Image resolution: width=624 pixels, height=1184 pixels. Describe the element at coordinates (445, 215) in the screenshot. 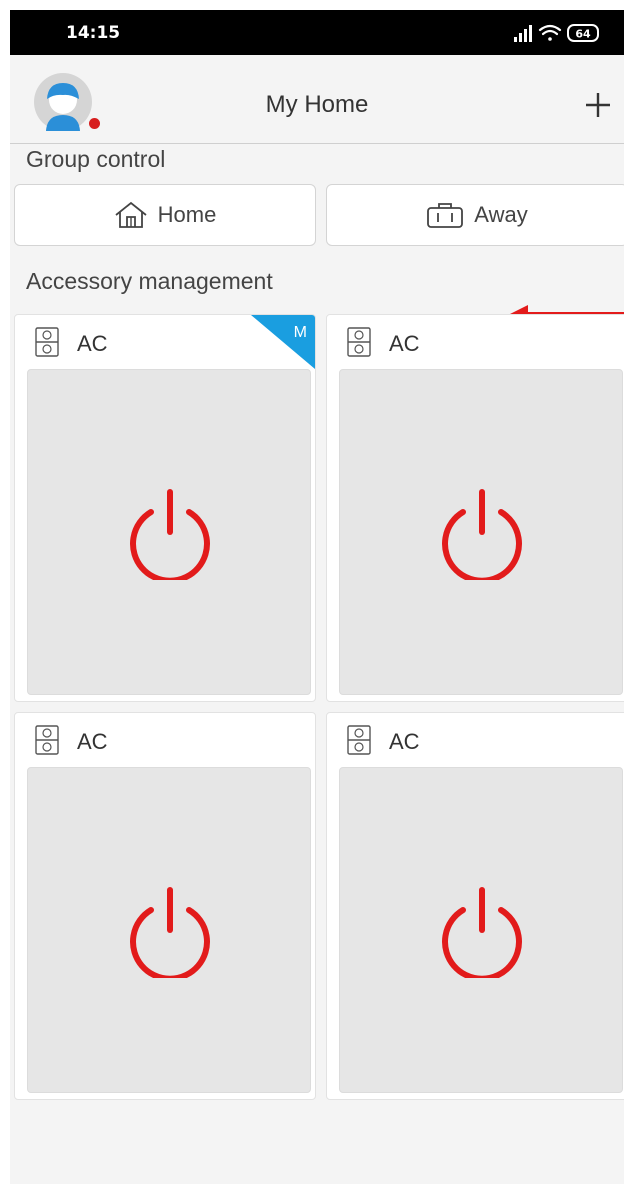

I see `suitcase-icon` at that location.